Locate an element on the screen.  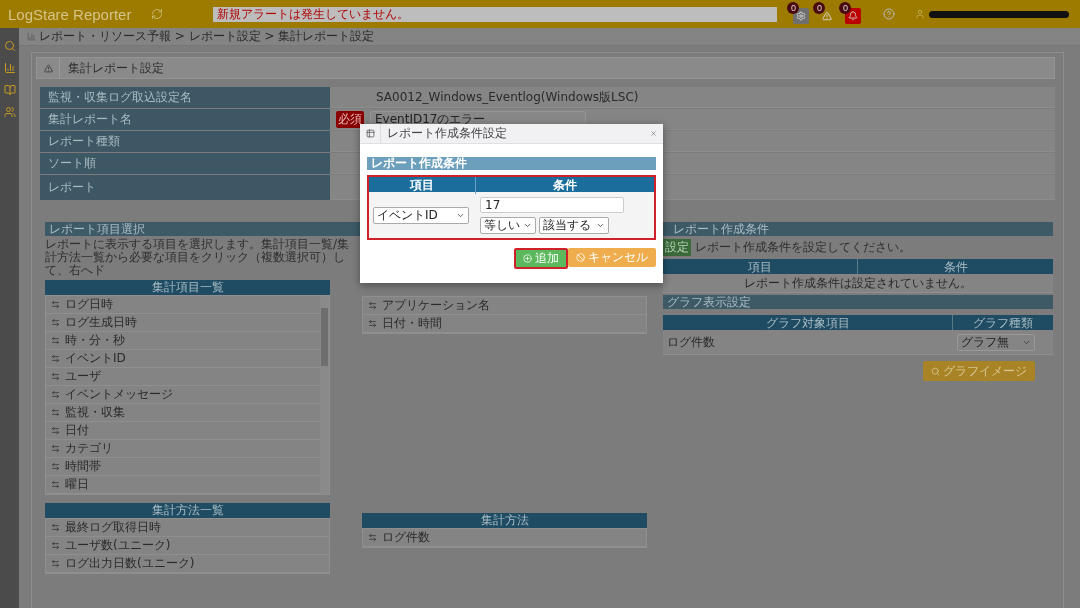
form-label: 集計レポート名 is located at coordinates (185, 119).